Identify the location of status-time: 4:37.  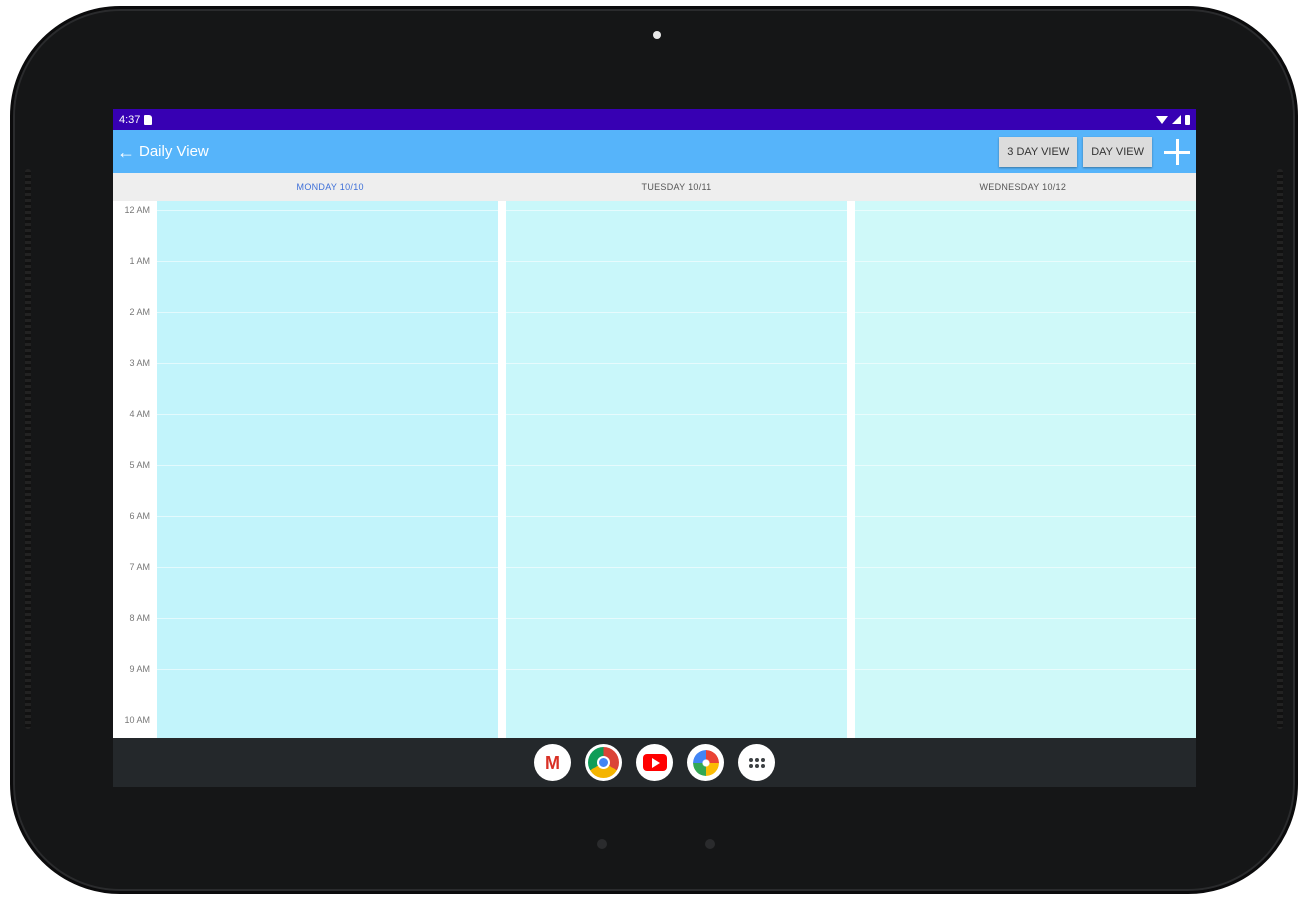
(130, 119).